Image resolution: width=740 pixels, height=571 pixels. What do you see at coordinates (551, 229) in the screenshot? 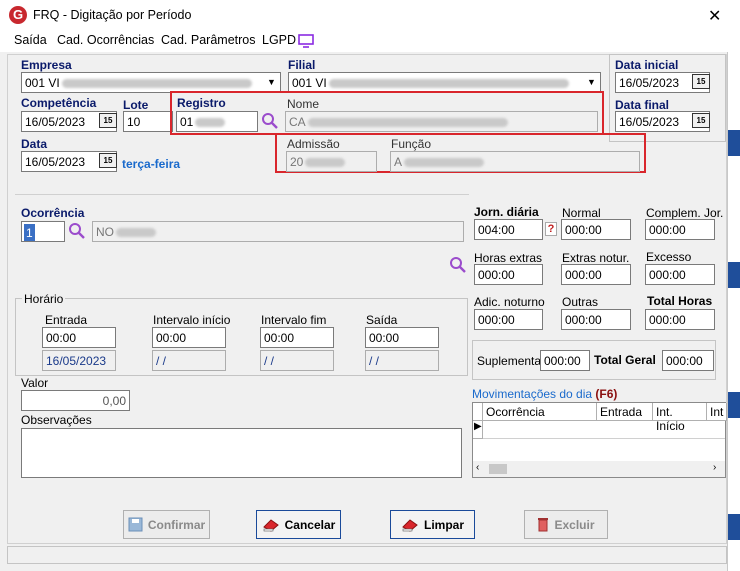
I see `help-icon: ?` at bounding box center [551, 229].